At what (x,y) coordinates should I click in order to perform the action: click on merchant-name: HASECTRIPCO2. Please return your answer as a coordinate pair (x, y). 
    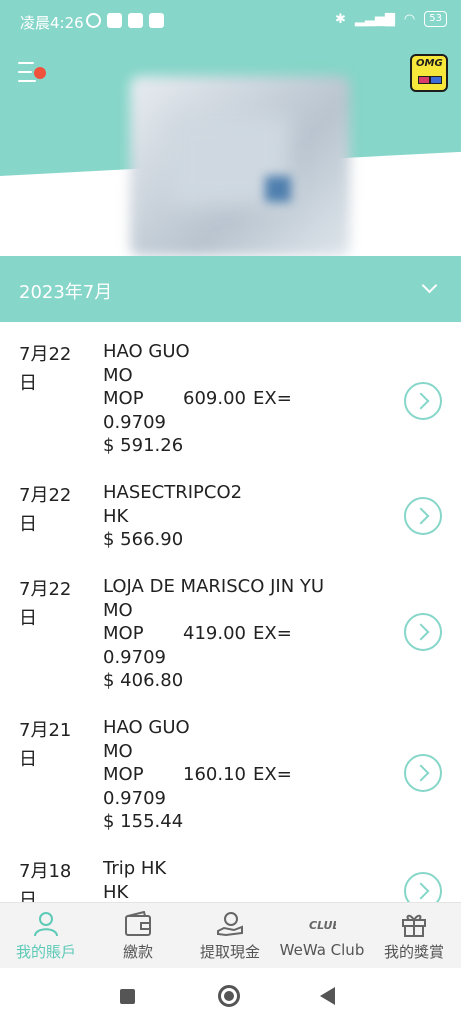
    Looking at the image, I should click on (173, 492).